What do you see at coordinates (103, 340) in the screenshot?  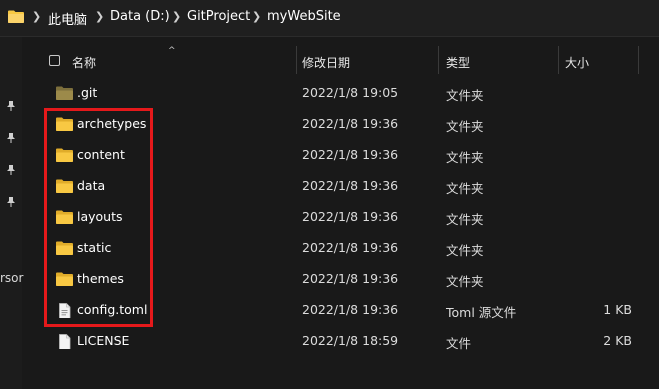 I see `file-name: LICENSE` at bounding box center [103, 340].